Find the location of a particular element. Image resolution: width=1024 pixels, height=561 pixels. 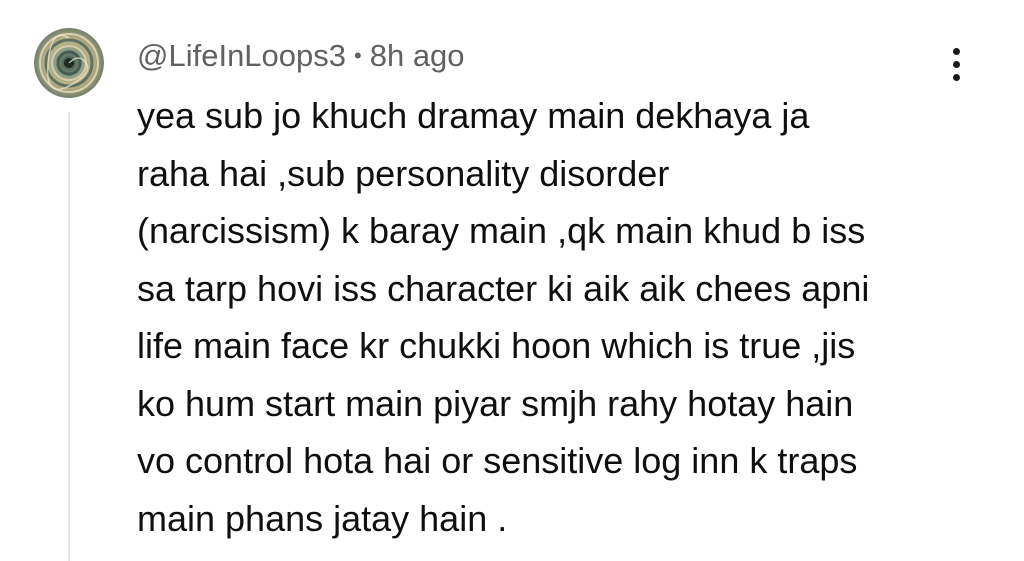

comment-header: @LifeInLoops3 • 8h ago is located at coordinates (301, 56).